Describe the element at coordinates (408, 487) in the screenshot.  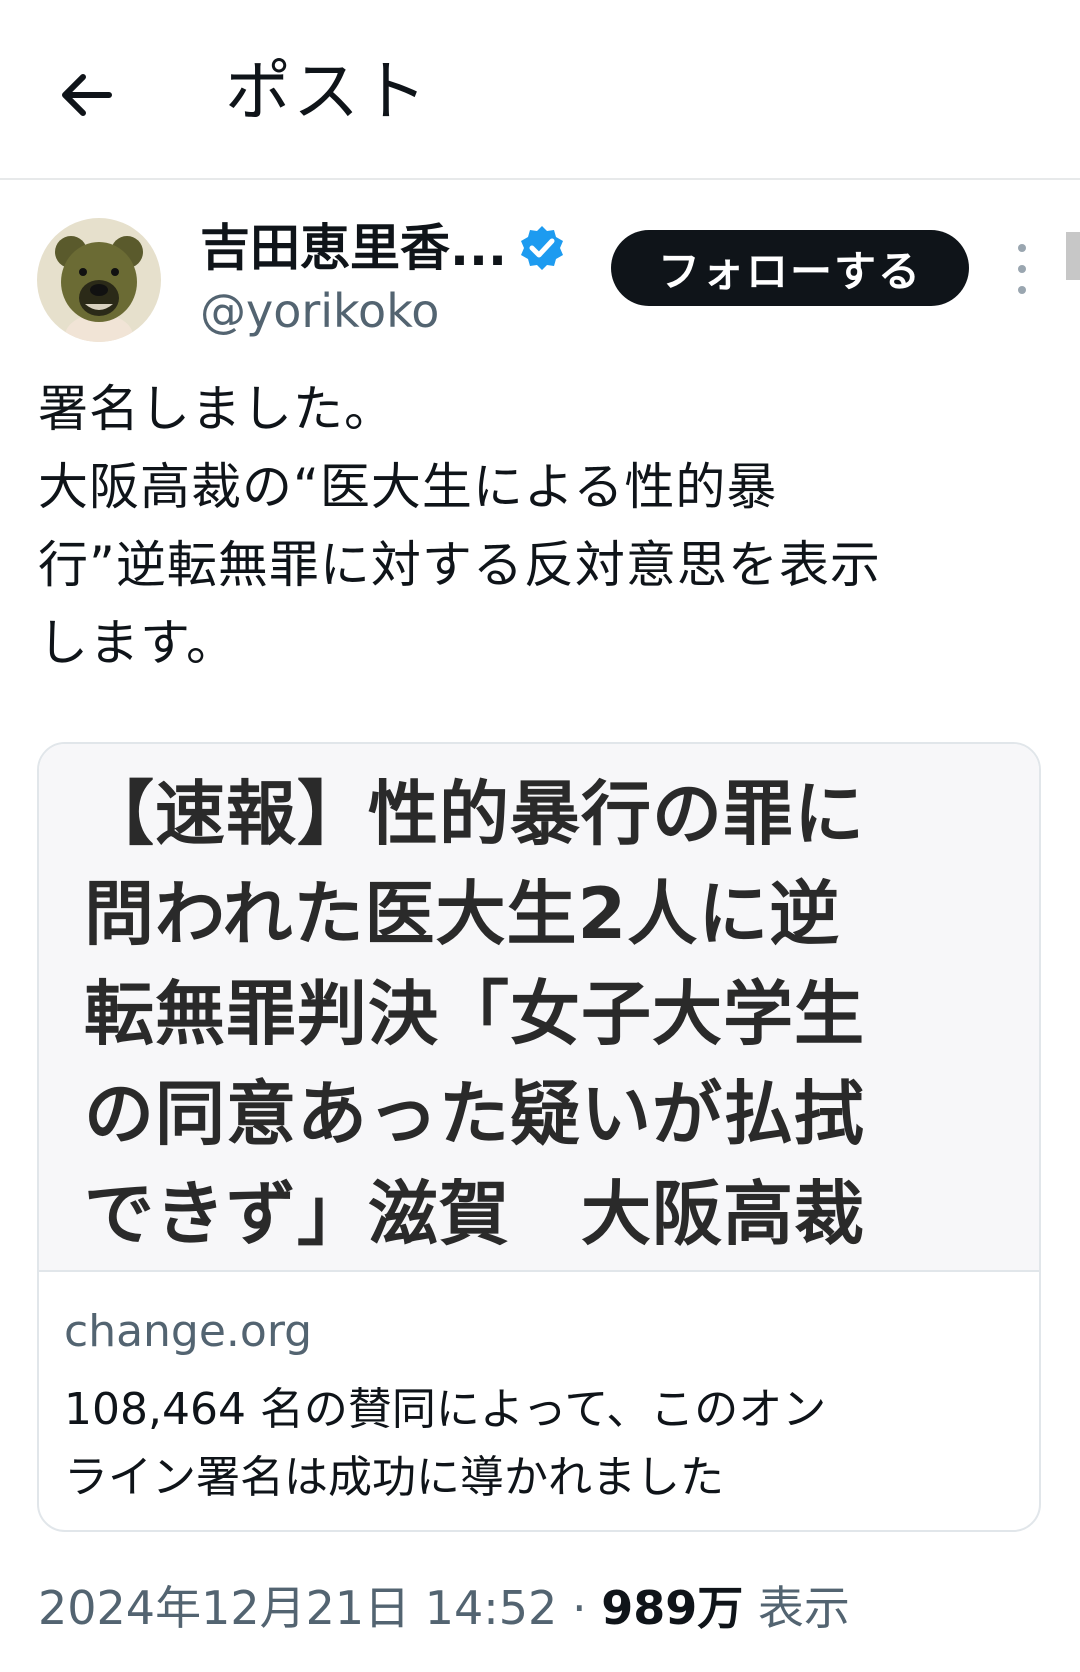
I see `tweet-line: 大阪高裁の“医大生による性的暴` at that location.